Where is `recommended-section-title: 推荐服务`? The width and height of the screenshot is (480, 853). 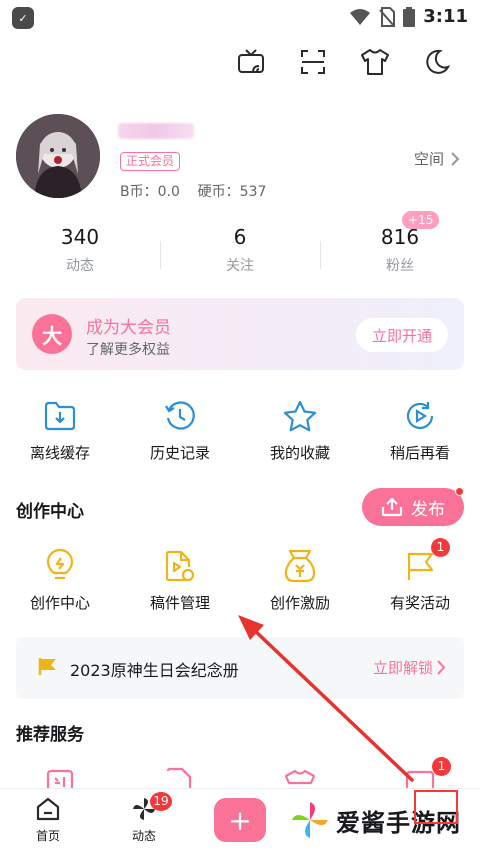 recommended-section-title: 推荐服务 is located at coordinates (50, 735).